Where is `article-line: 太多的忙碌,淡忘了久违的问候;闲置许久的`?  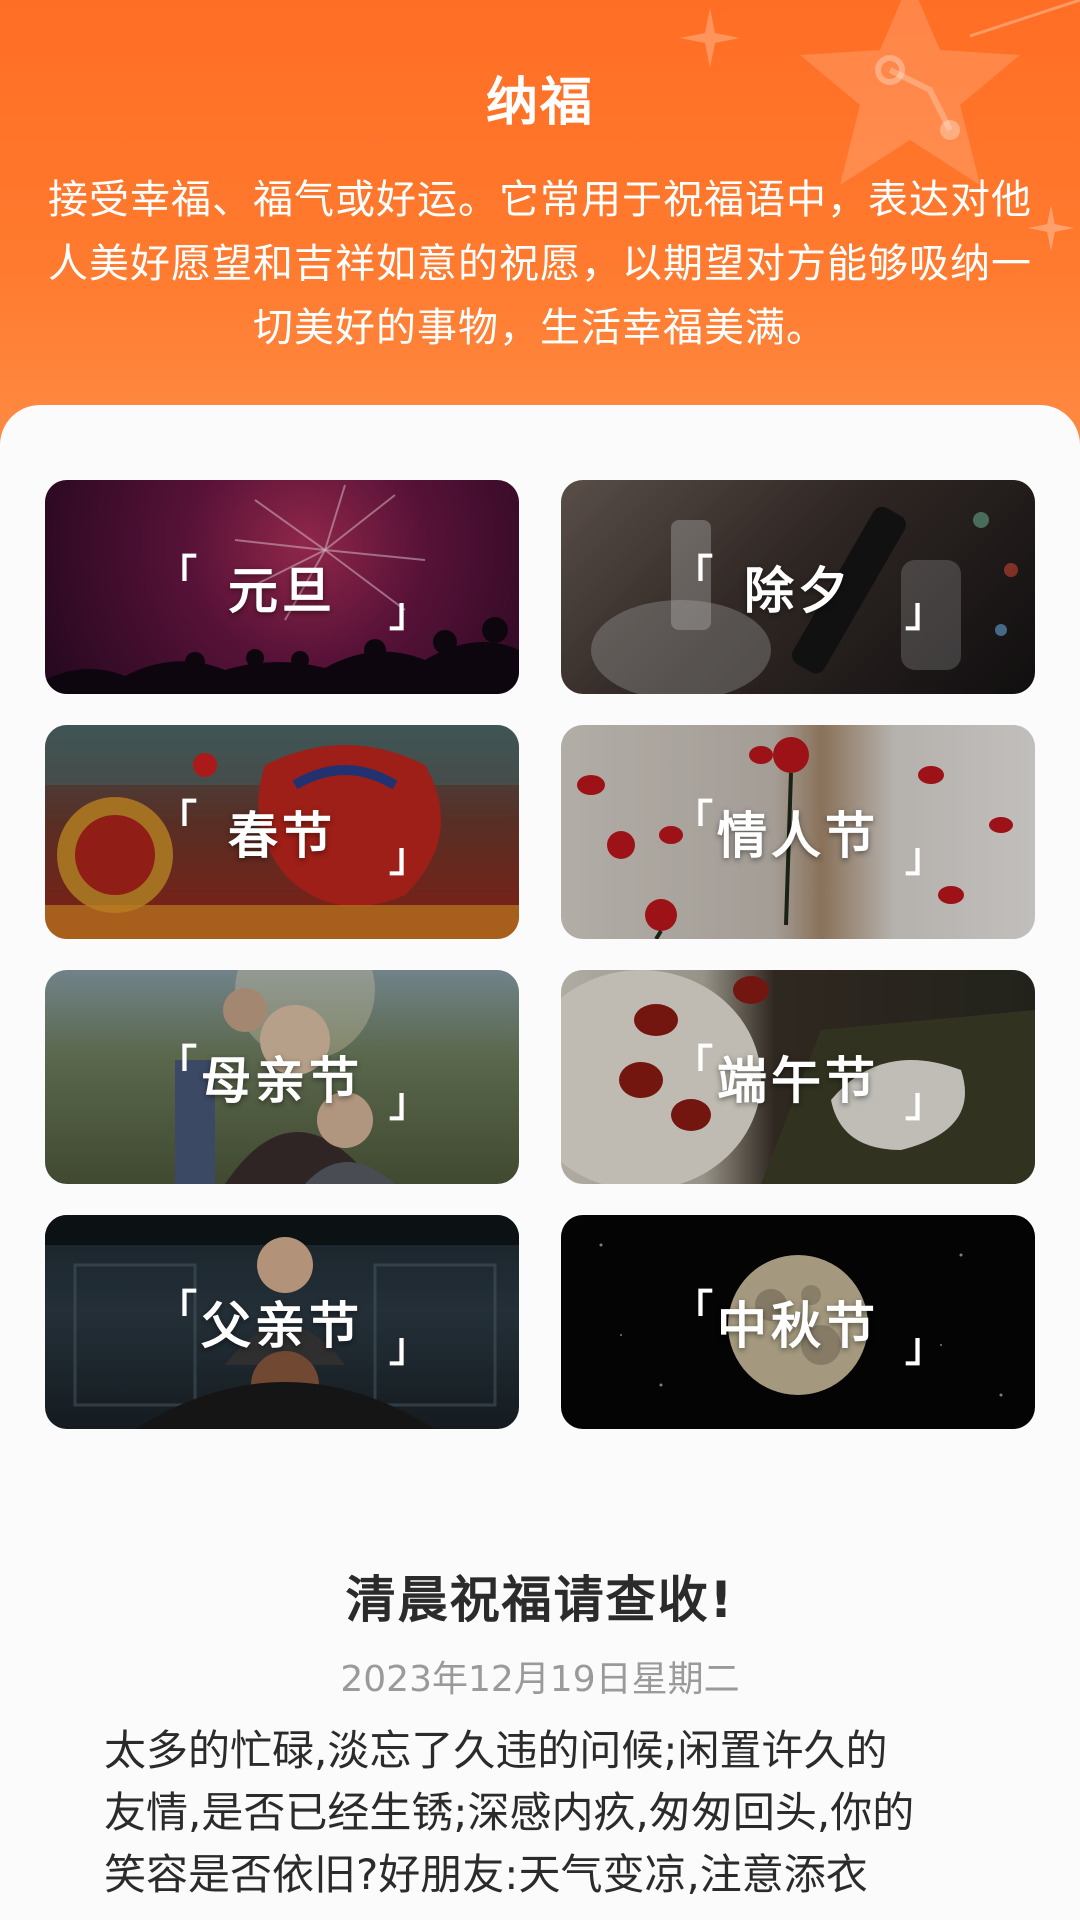
article-line: 太多的忙碌,淡忘了久违的问候;闲置许久的 is located at coordinates (496, 1750).